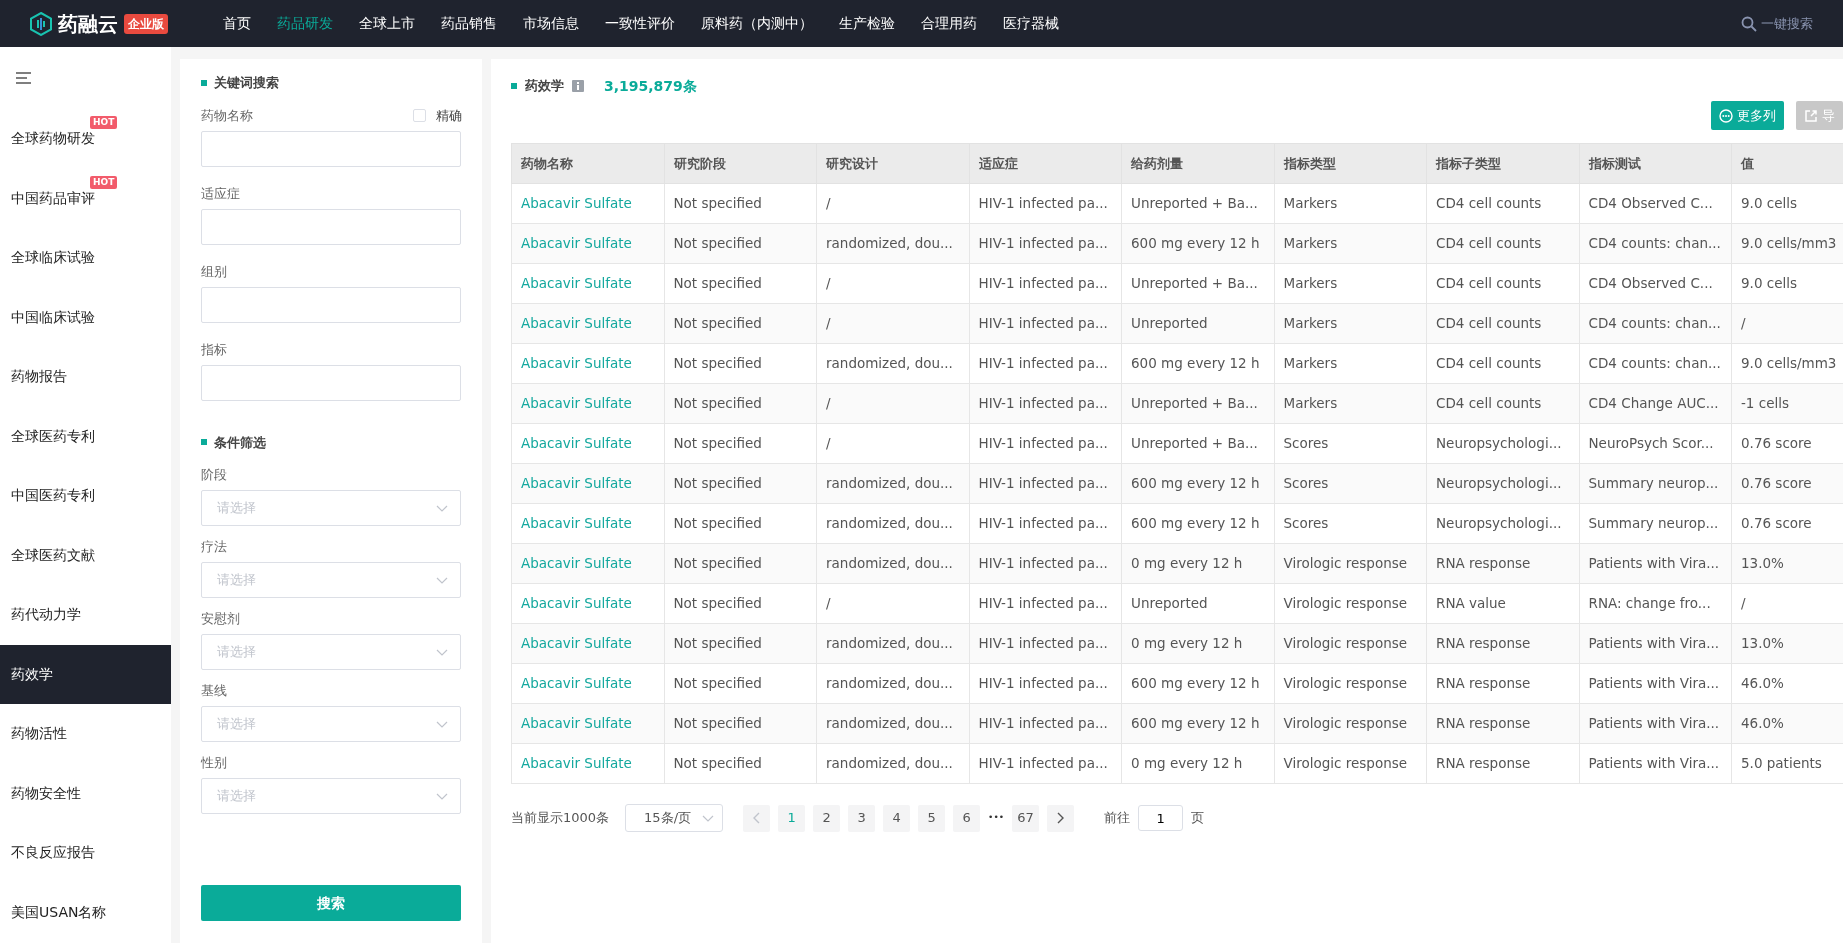 The image size is (1843, 943). I want to click on hot-badge: HOT, so click(104, 122).